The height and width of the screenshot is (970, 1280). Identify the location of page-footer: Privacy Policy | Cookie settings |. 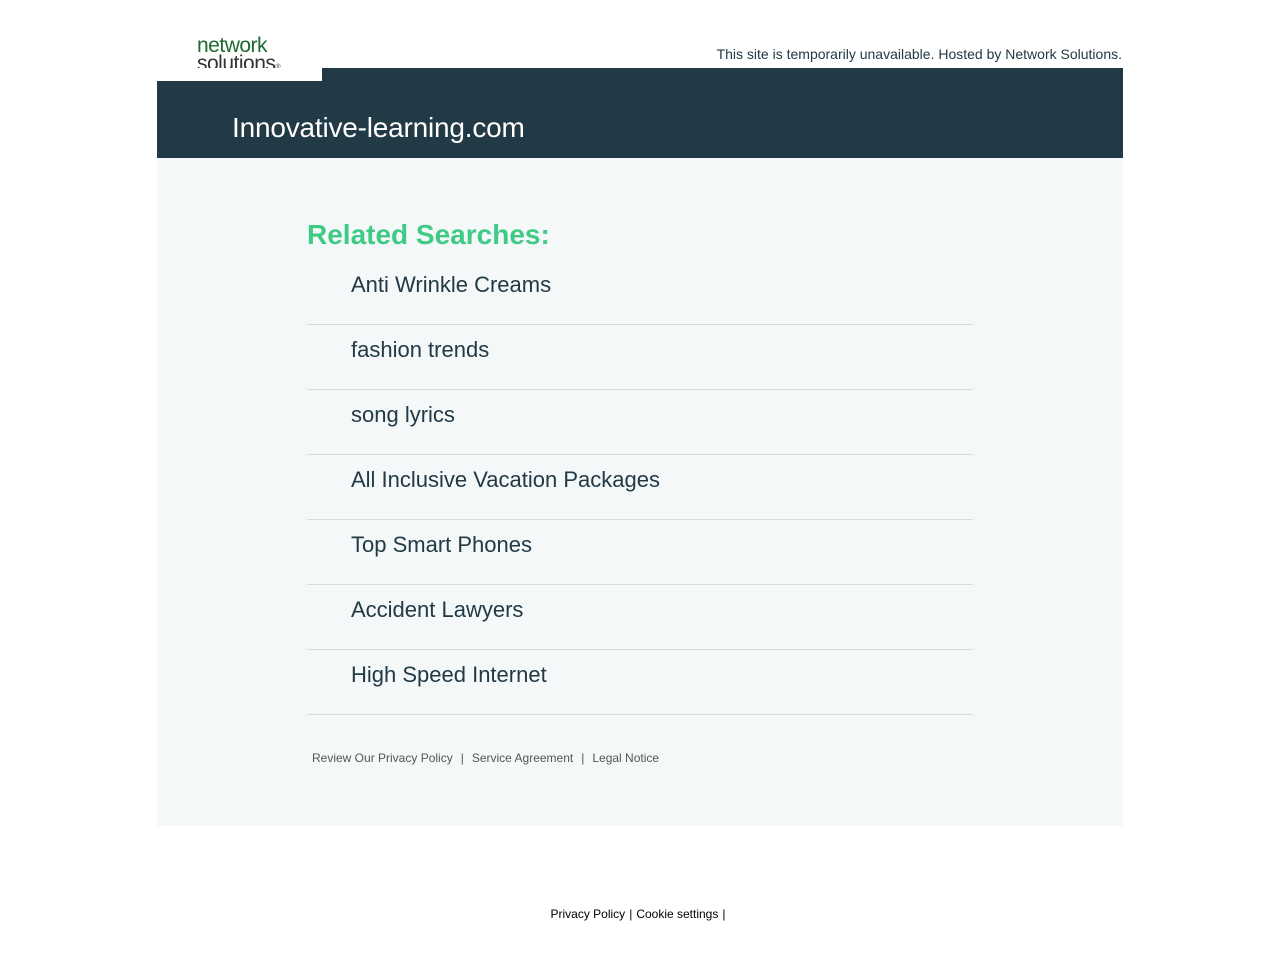
(640, 914).